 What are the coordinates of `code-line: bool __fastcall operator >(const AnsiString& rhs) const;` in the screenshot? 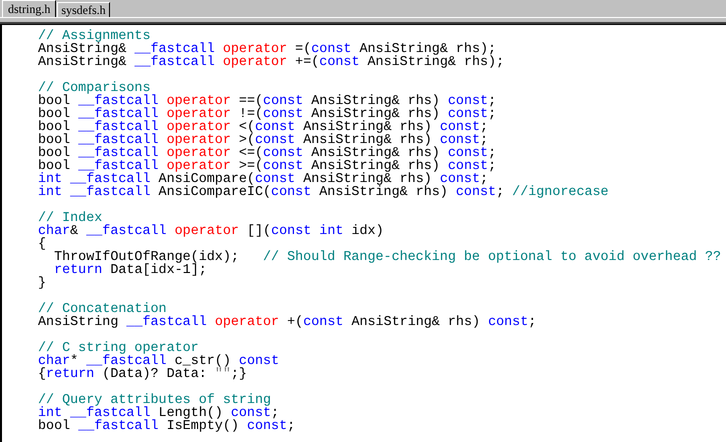 It's located at (263, 140).